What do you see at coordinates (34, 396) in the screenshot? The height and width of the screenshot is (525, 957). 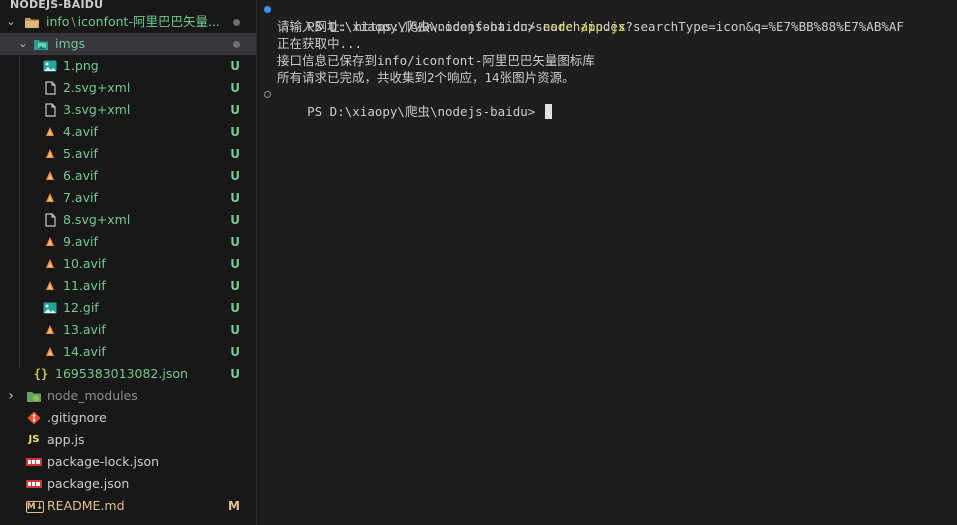 I see `node-modules-folder-icon` at bounding box center [34, 396].